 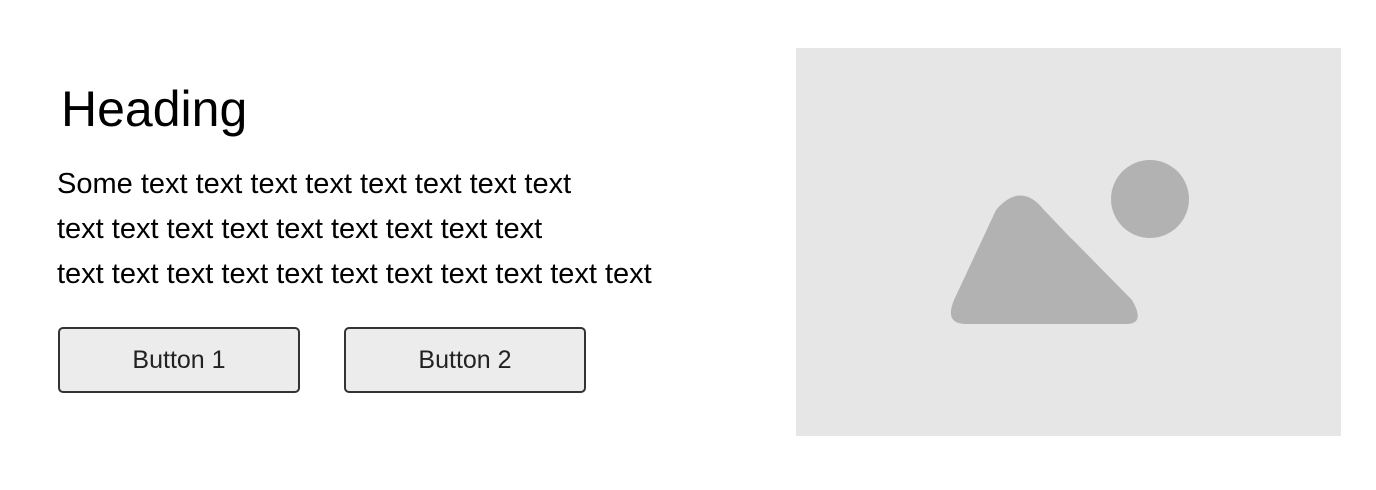 What do you see at coordinates (465, 360) in the screenshot?
I see `button-2: Button 2` at bounding box center [465, 360].